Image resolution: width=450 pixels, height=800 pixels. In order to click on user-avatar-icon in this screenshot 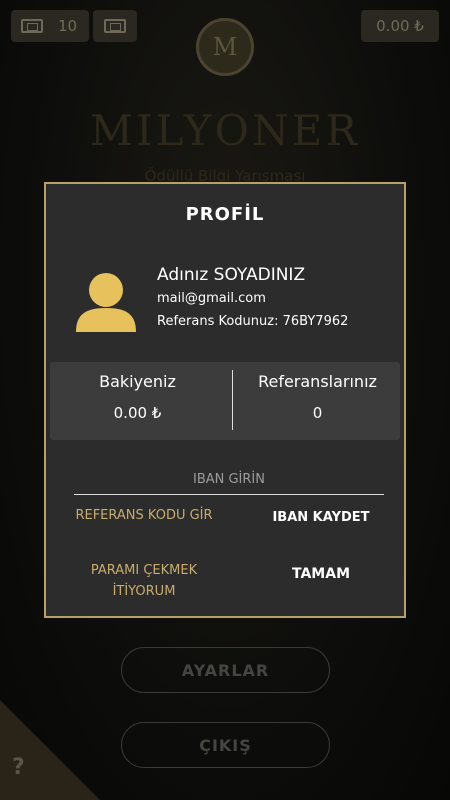, I will do `click(106, 302)`.